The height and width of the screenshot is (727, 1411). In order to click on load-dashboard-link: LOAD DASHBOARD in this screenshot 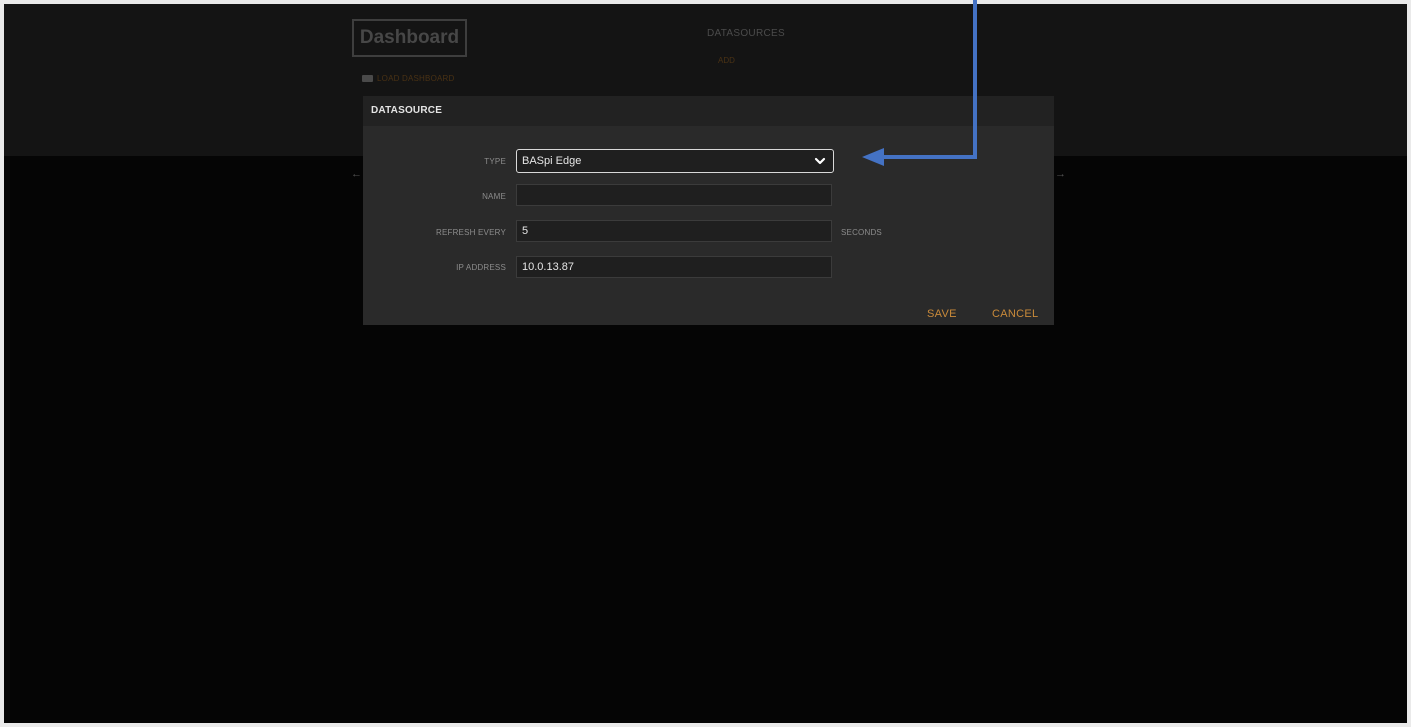, I will do `click(408, 78)`.